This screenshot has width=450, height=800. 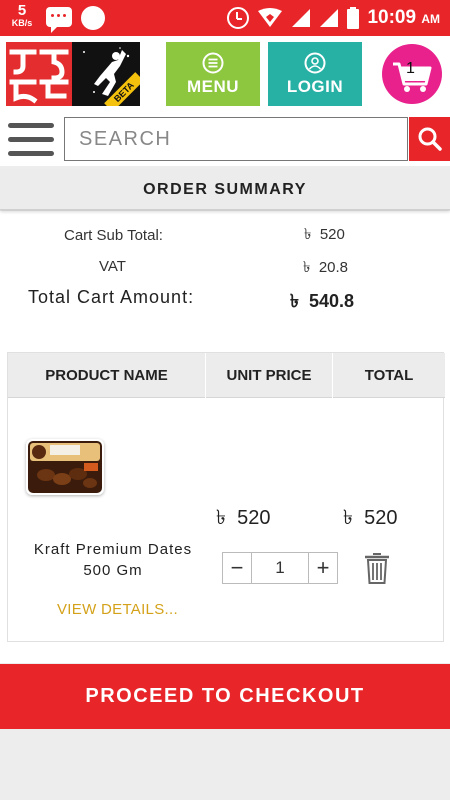 I want to click on logo: BETA, so click(x=73, y=74).